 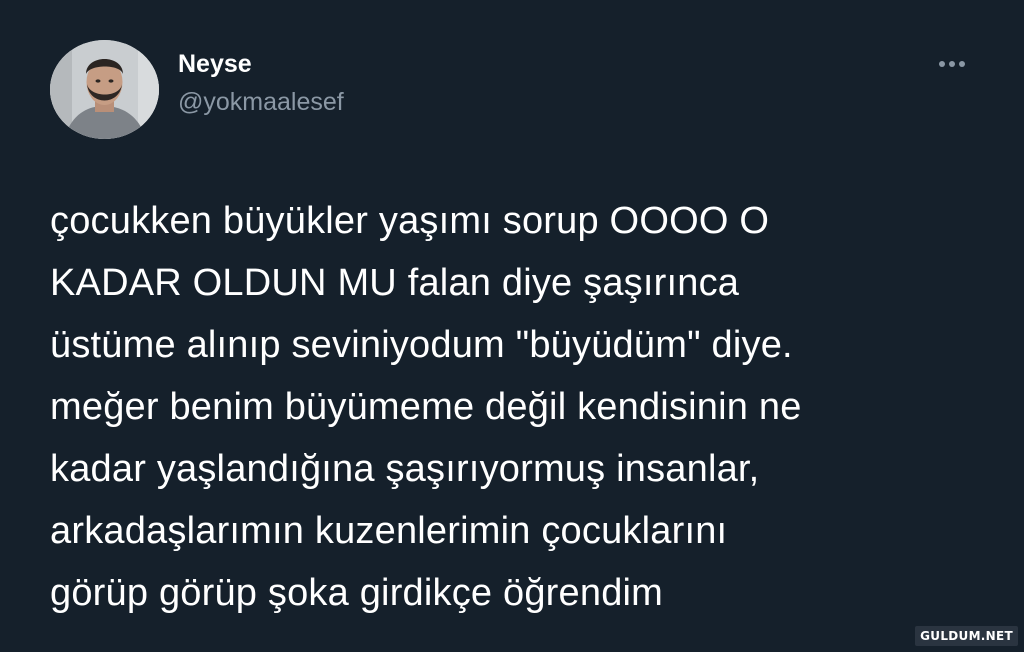 I want to click on avatar, so click(x=104, y=89).